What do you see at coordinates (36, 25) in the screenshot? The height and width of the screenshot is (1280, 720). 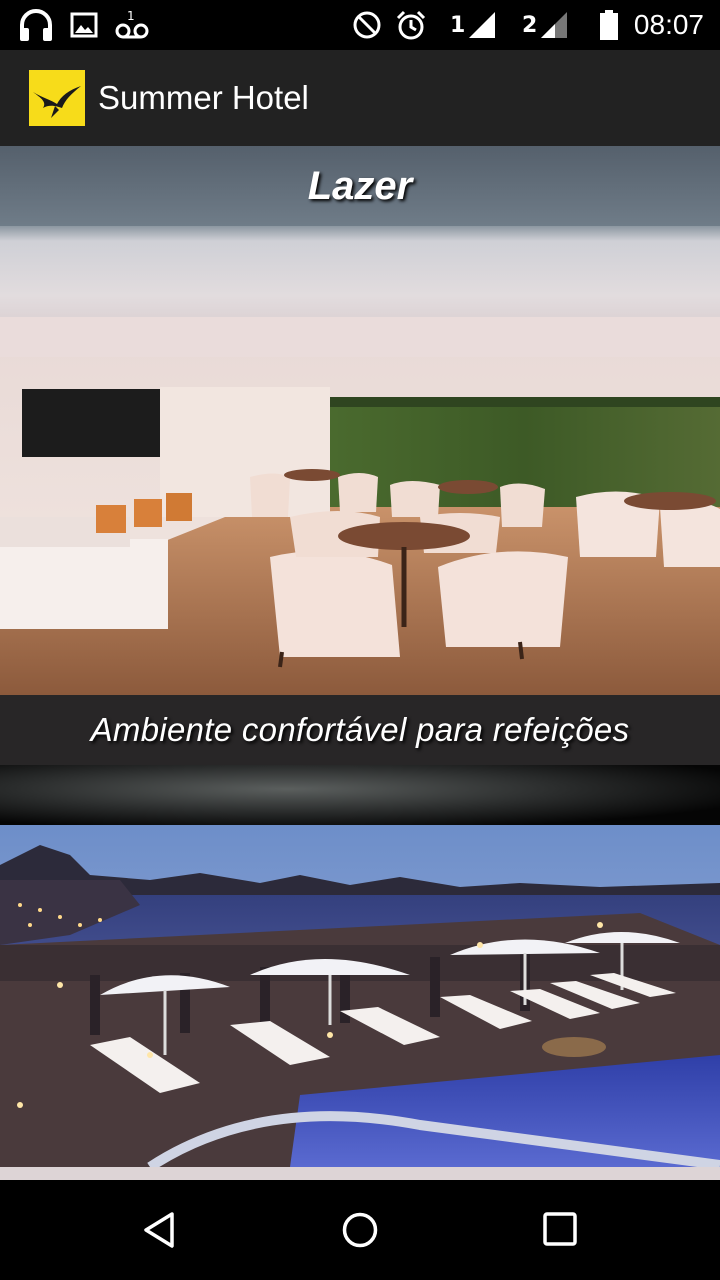 I see `headphones-icon` at bounding box center [36, 25].